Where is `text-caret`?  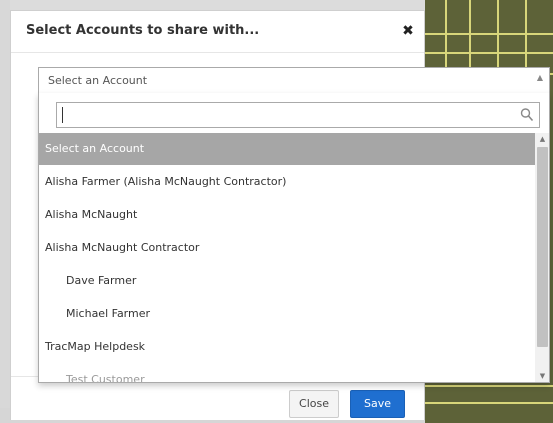 text-caret is located at coordinates (62, 115).